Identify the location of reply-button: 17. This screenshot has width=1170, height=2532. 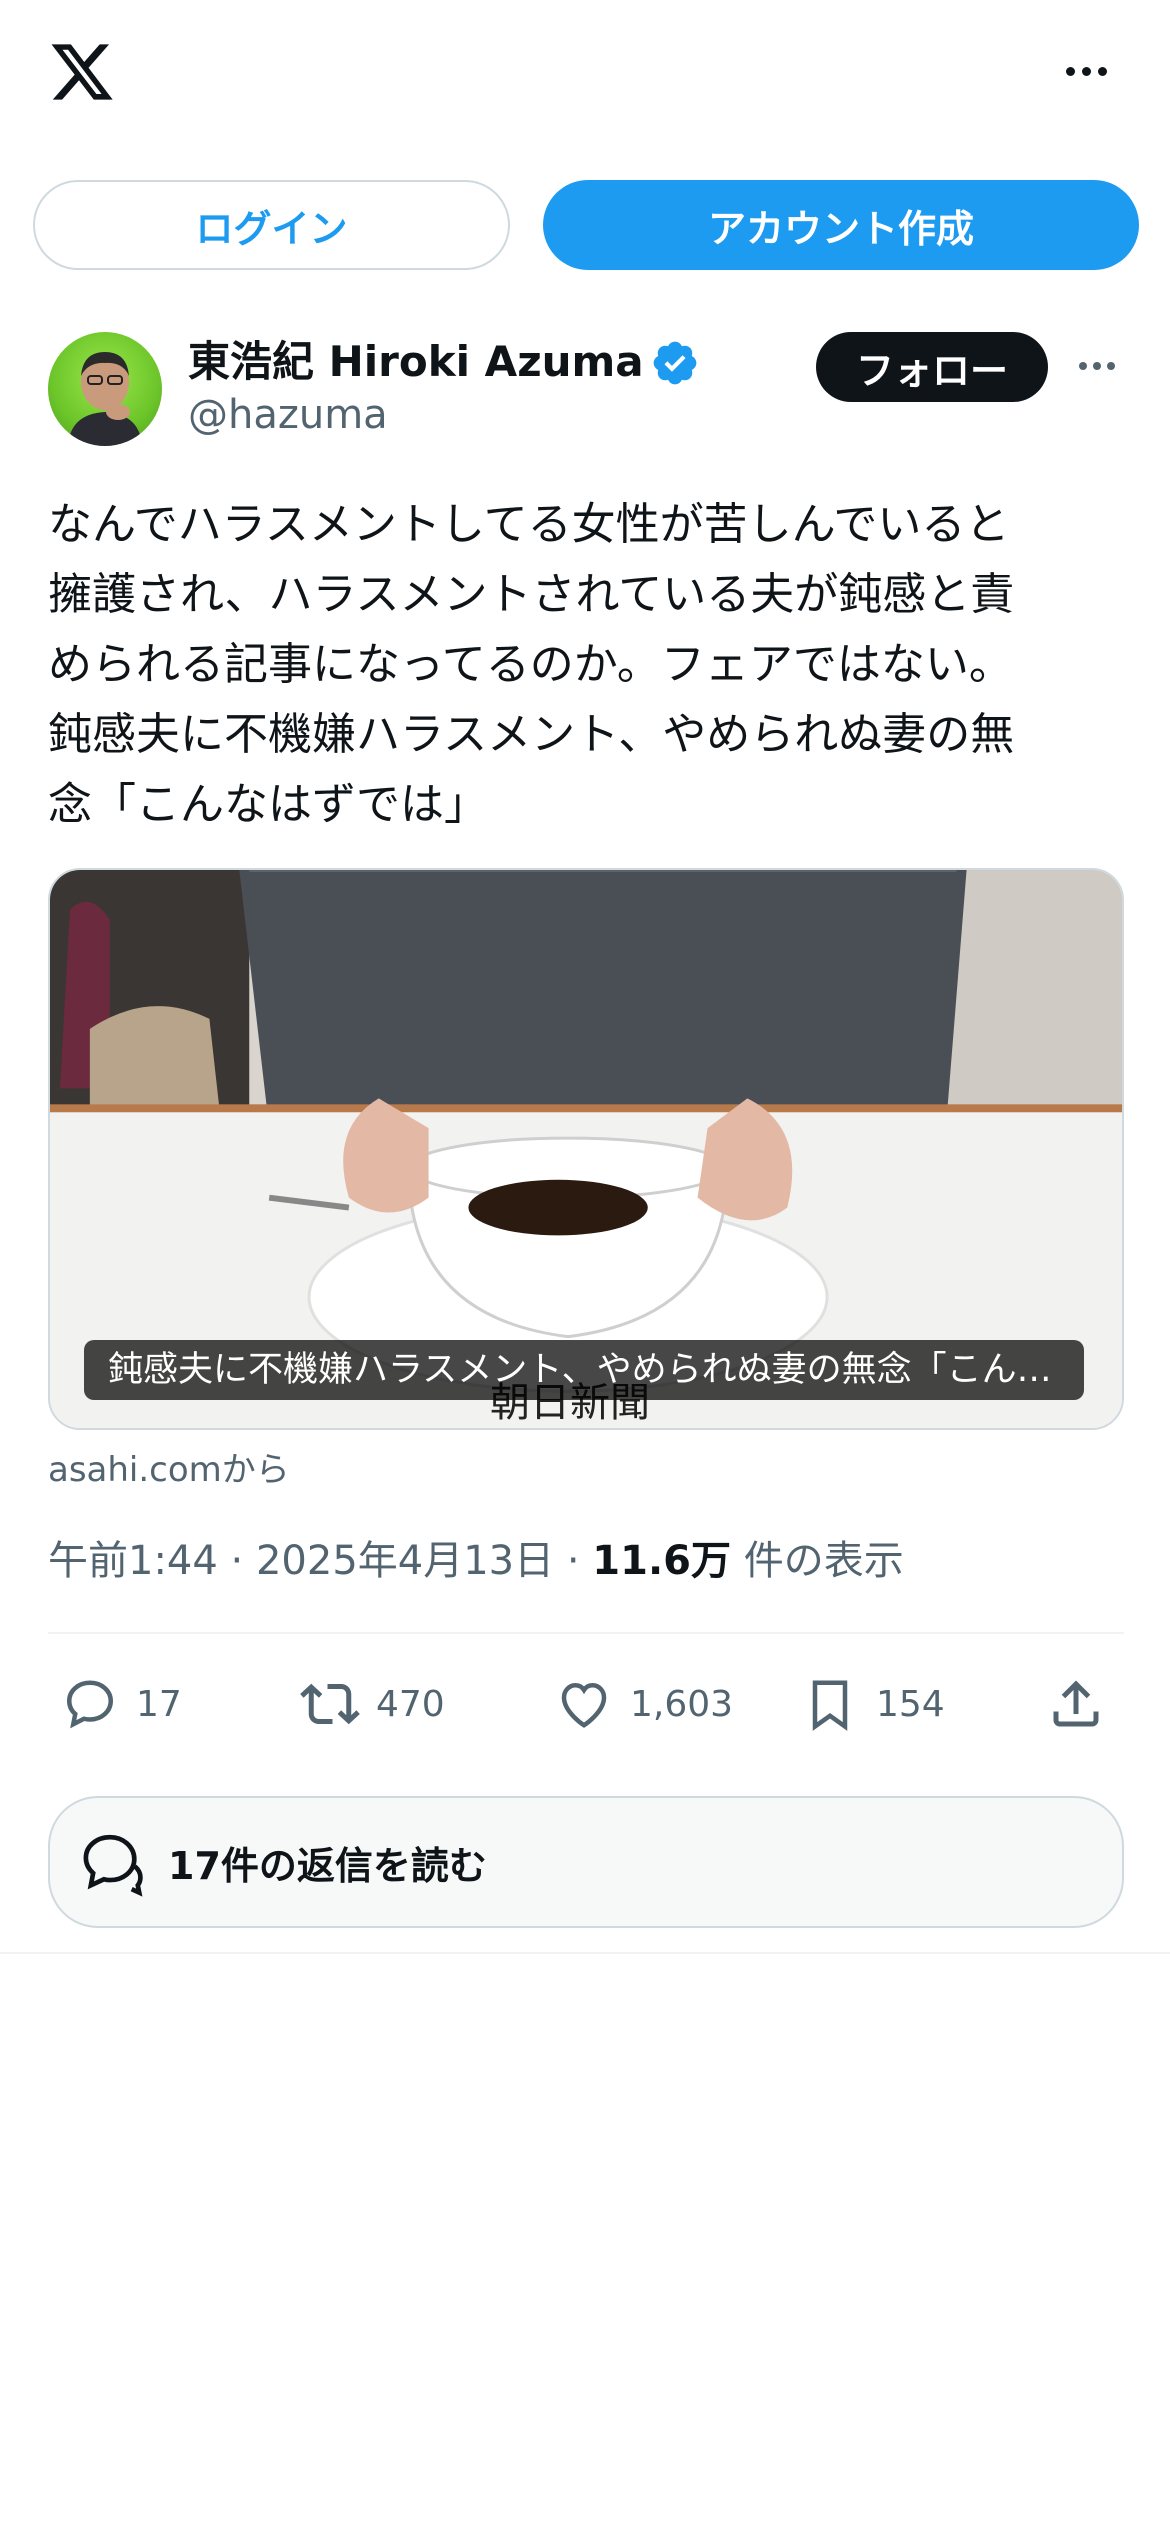
(121, 1704).